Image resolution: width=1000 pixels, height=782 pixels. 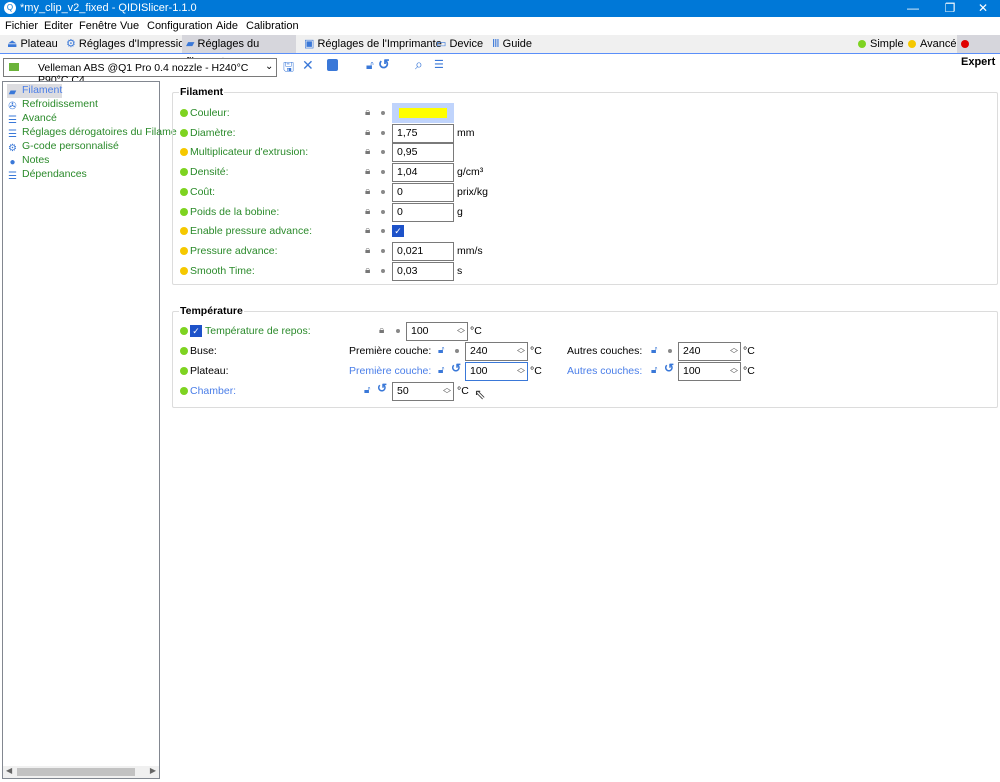 What do you see at coordinates (407, 270) in the screenshot?
I see `value: 0,03` at bounding box center [407, 270].